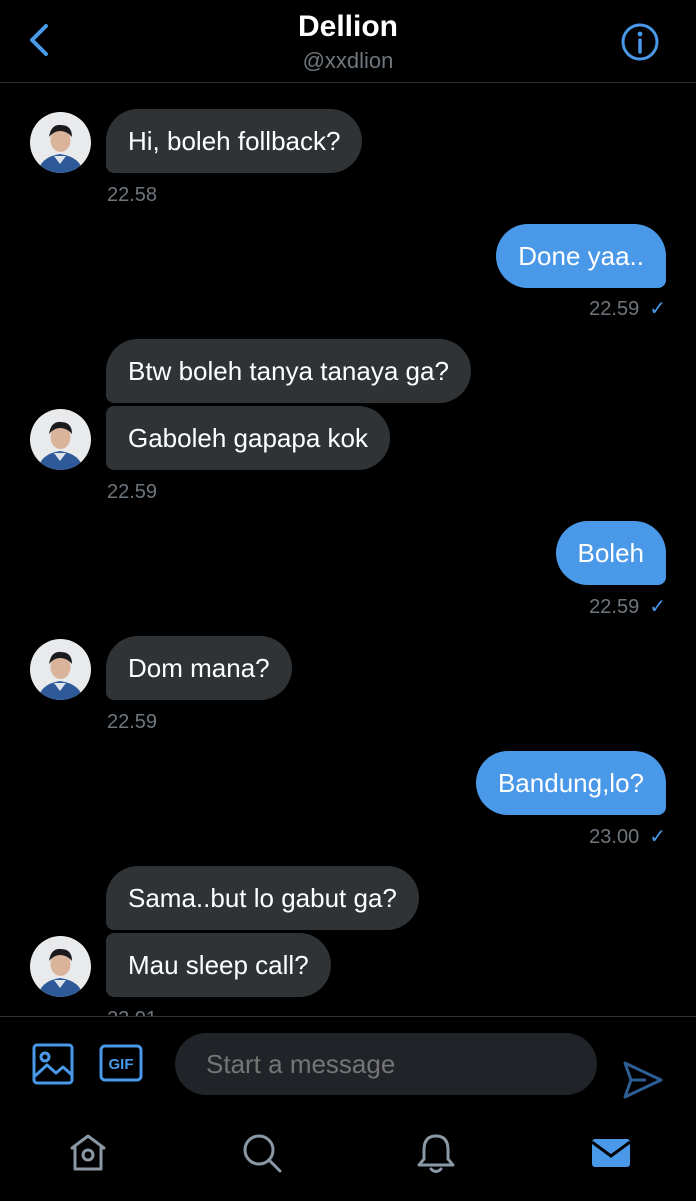  I want to click on incoming-message: Sama..but lo gabut ga?, so click(262, 898).